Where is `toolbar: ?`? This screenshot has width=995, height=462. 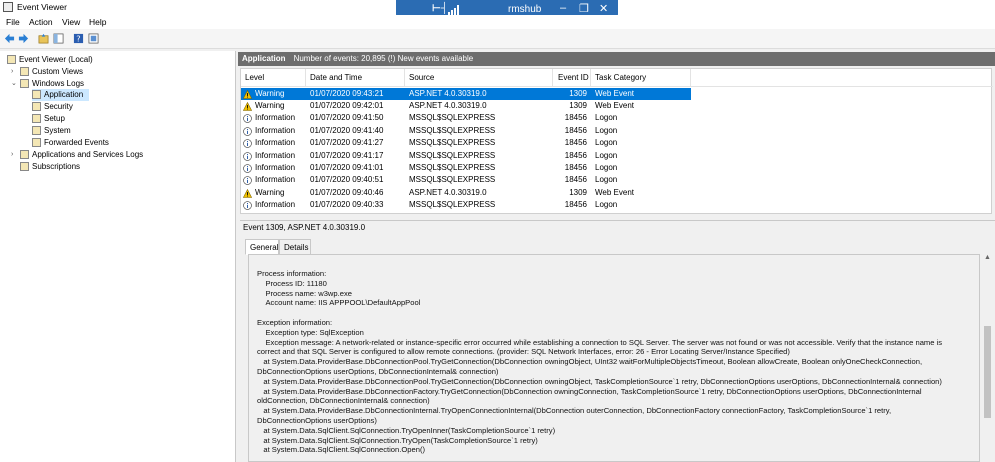
toolbar: ? is located at coordinates (497, 39).